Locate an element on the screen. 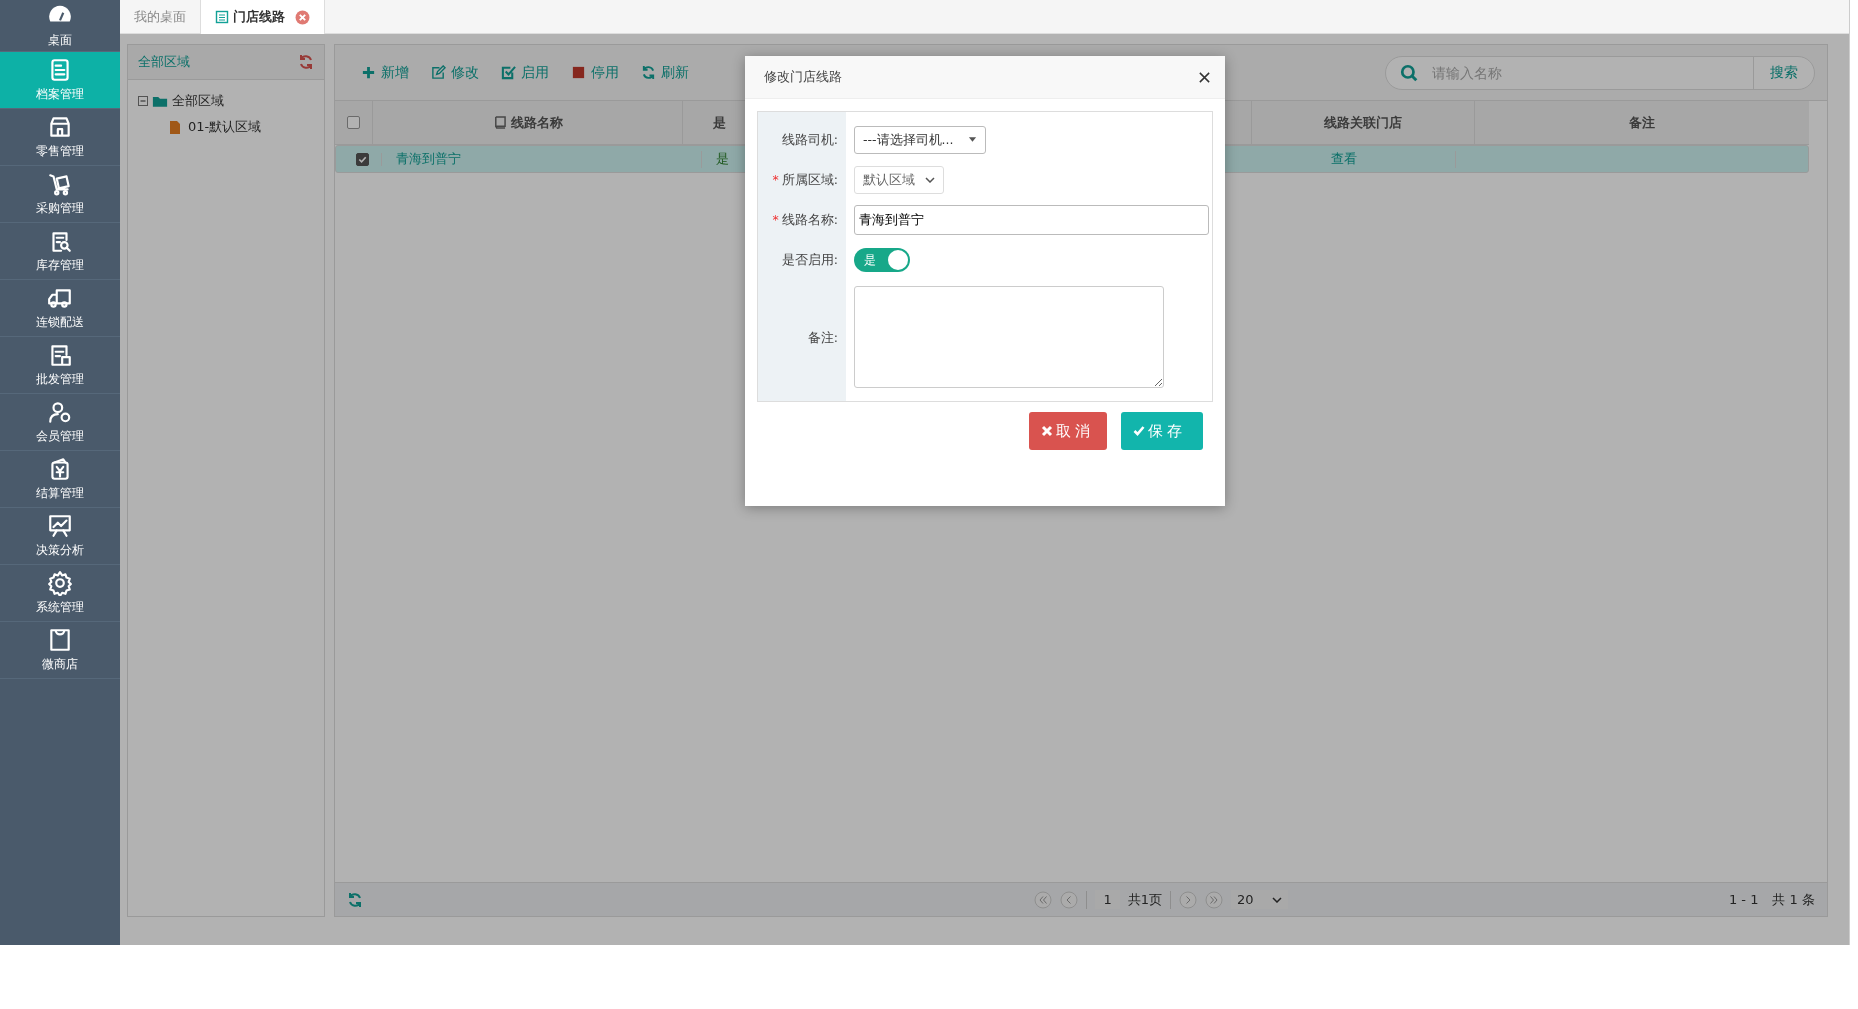  field-label: 线路名称: is located at coordinates (809, 220).